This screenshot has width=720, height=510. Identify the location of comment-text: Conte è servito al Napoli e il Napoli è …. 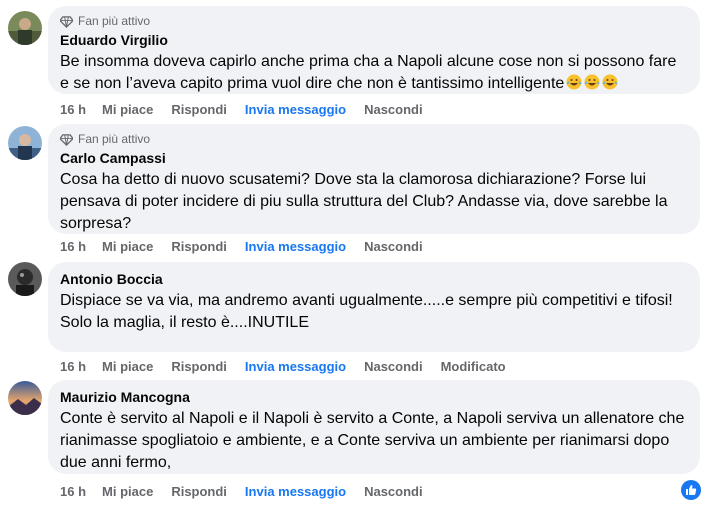
(372, 440).